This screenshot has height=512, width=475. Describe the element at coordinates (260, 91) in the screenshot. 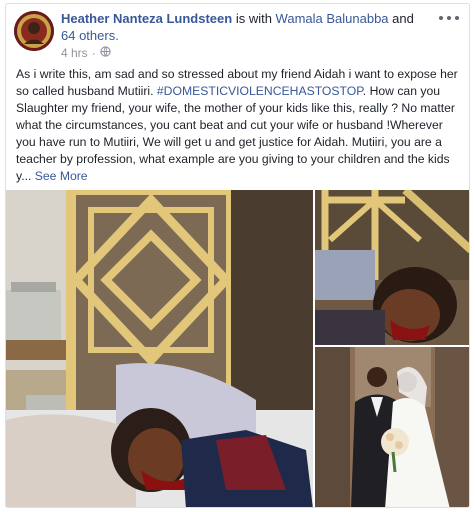

I see `hashtag-link: #DOMESTICVIOLENCEHASTOSTOP` at that location.